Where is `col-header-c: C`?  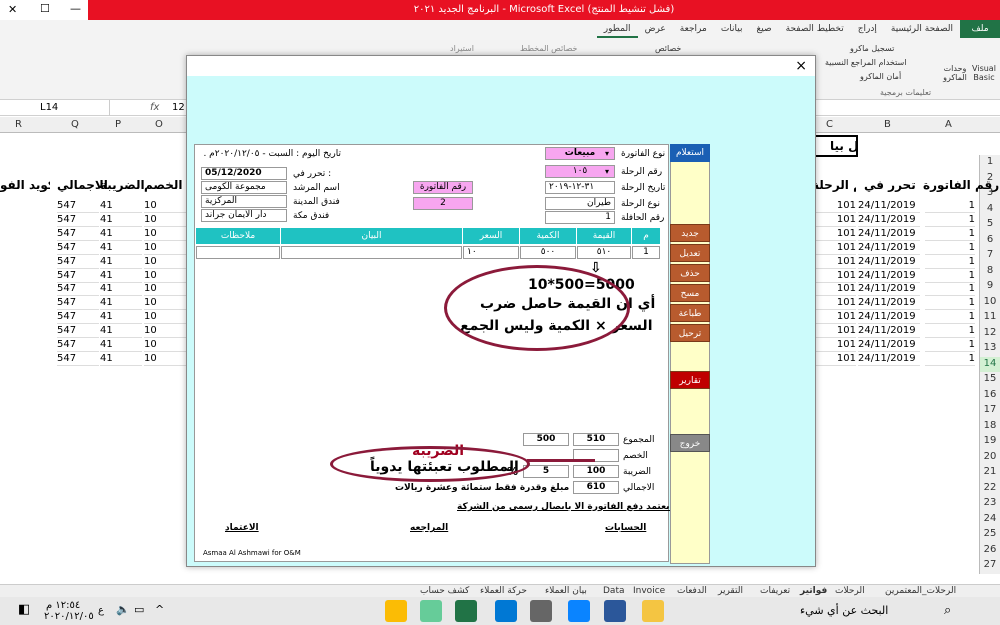 col-header-c: C is located at coordinates (829, 125).